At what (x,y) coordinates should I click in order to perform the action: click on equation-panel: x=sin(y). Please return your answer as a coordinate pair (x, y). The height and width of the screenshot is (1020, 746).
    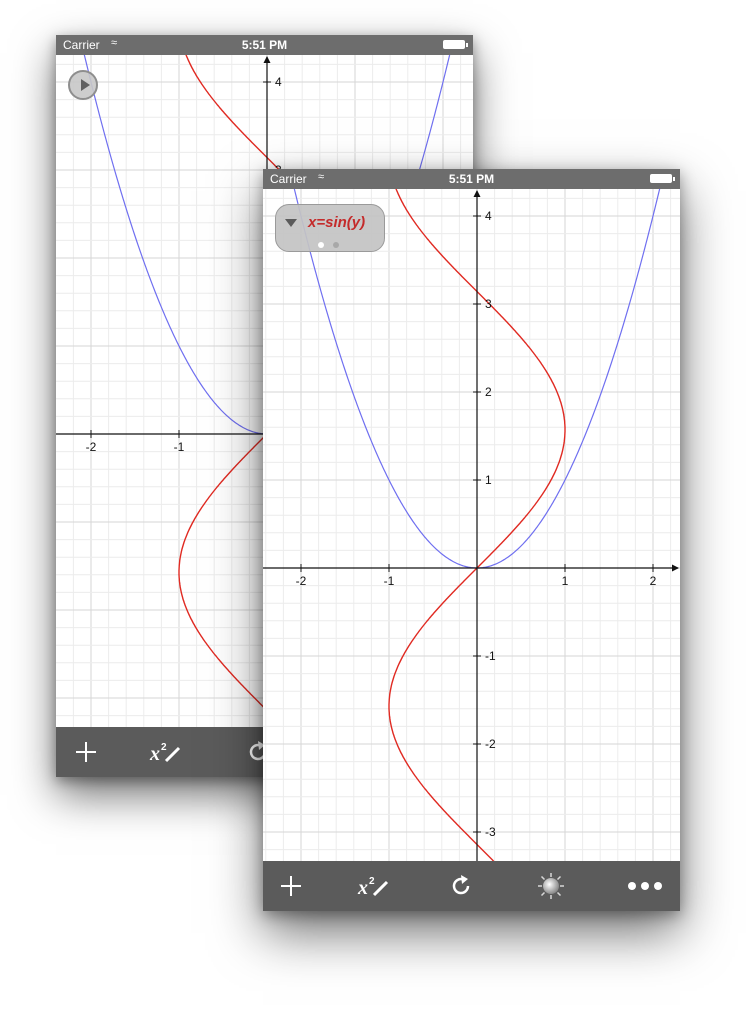
    Looking at the image, I should click on (330, 228).